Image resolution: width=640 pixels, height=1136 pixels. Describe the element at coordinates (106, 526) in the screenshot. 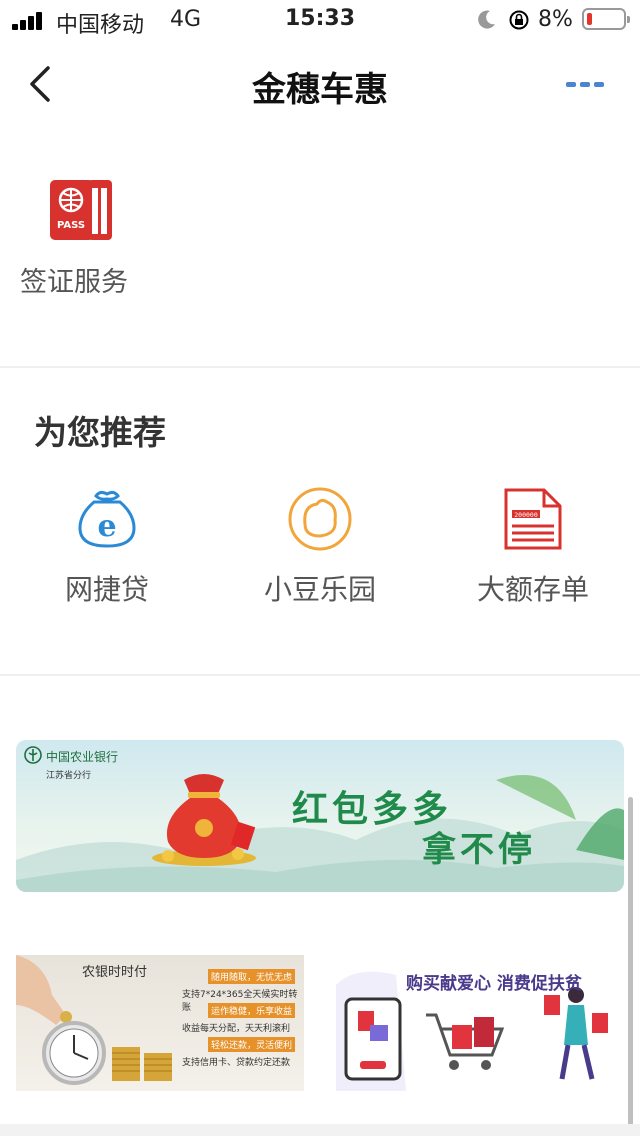

I see `svg-text: e` at that location.